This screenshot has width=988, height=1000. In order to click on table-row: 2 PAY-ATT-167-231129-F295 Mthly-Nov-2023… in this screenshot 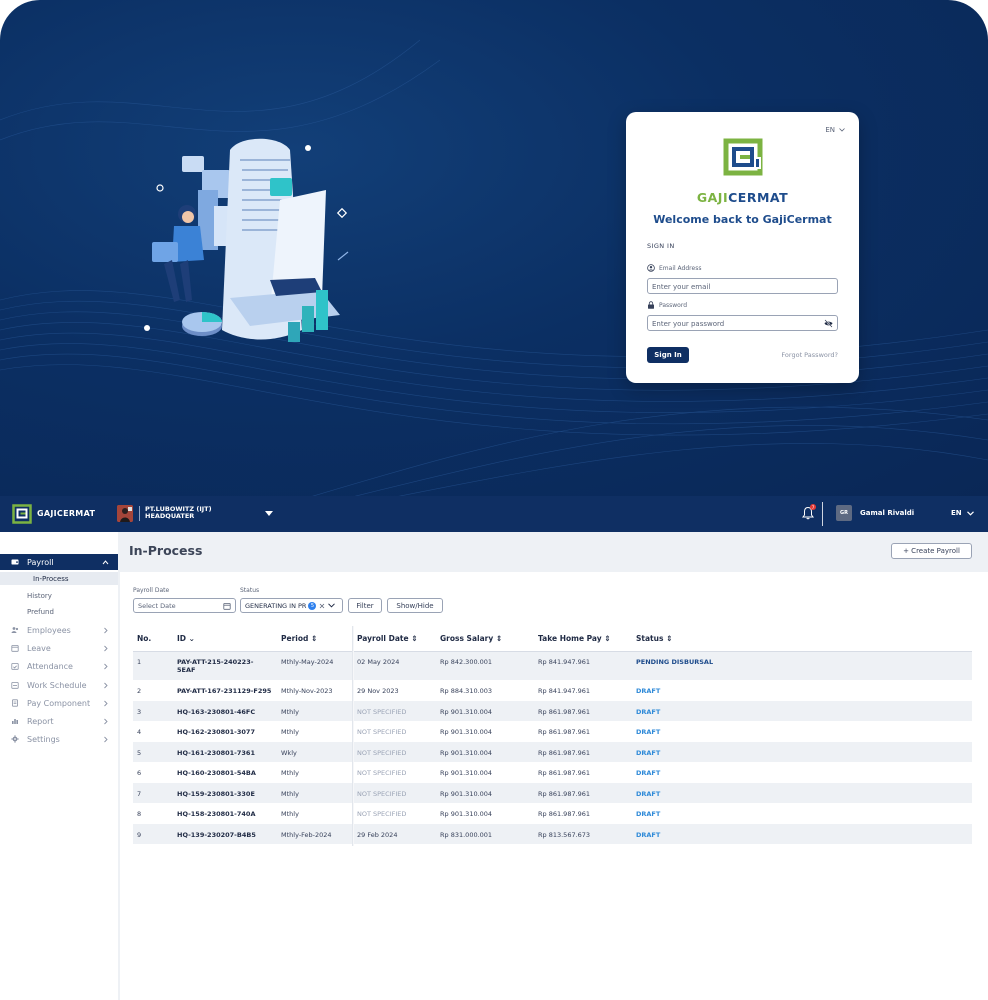, I will do `click(552, 690)`.